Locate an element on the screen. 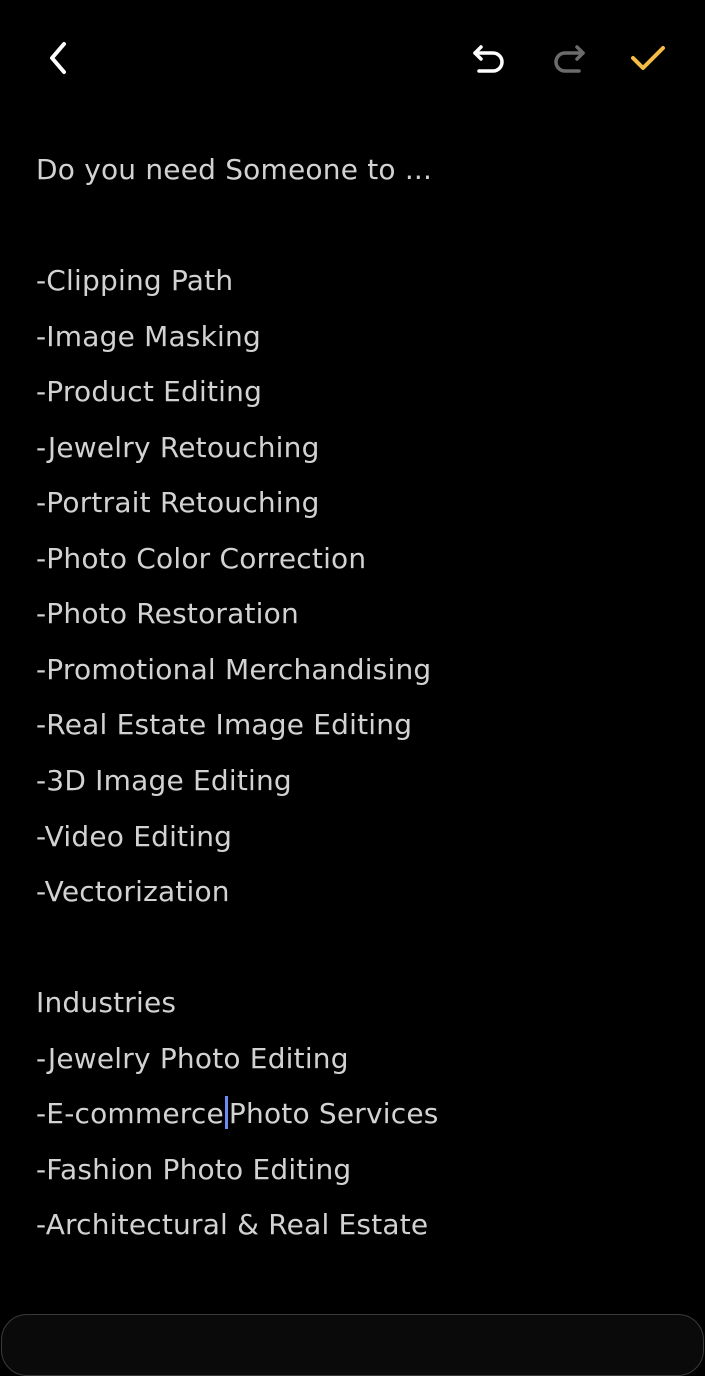 This screenshot has width=705, height=1376. chevron-left-icon is located at coordinates (58, 58).